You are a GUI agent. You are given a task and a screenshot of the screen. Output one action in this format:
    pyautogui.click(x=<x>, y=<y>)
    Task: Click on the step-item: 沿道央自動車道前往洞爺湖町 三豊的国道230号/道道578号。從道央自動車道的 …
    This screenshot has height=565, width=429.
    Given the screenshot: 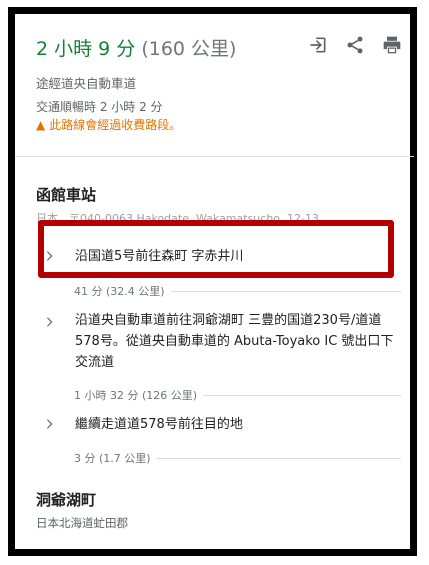 What is the action you would take?
    pyautogui.click(x=222, y=345)
    